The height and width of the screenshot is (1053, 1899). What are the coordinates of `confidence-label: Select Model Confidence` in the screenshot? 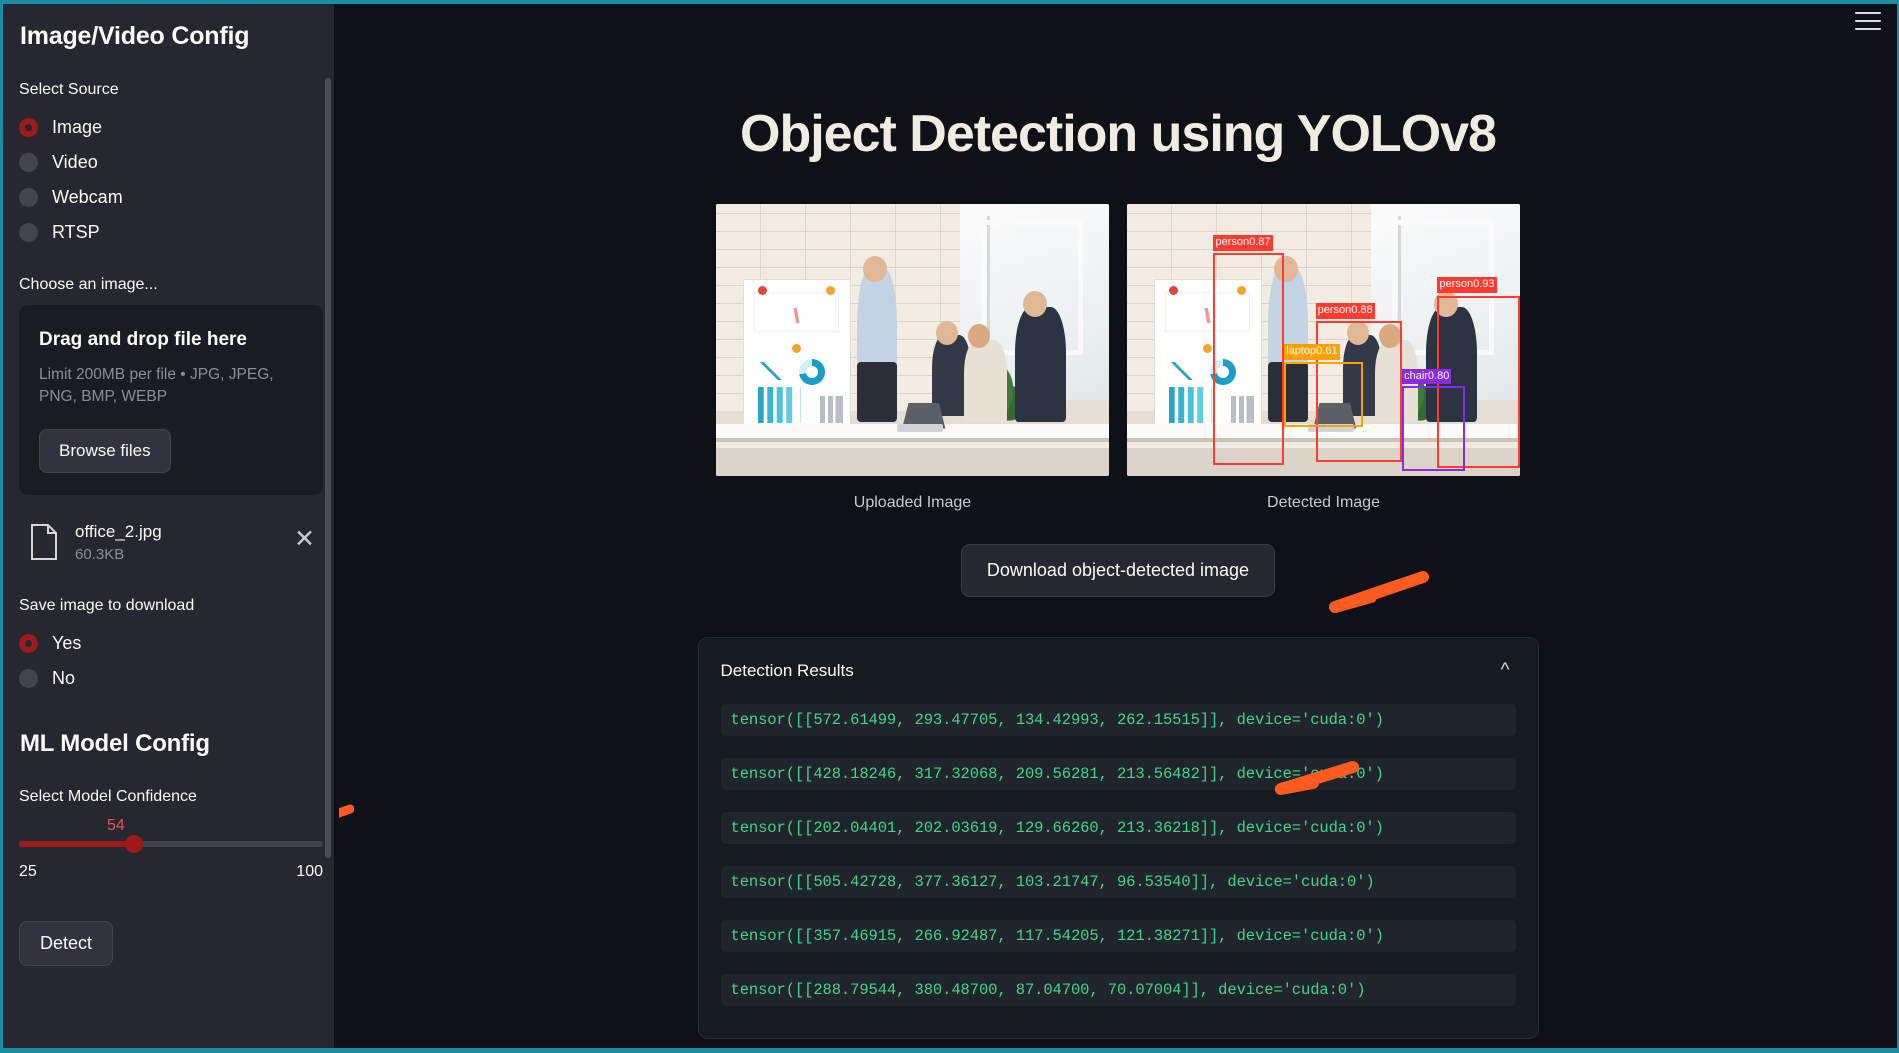 It's located at (108, 797).